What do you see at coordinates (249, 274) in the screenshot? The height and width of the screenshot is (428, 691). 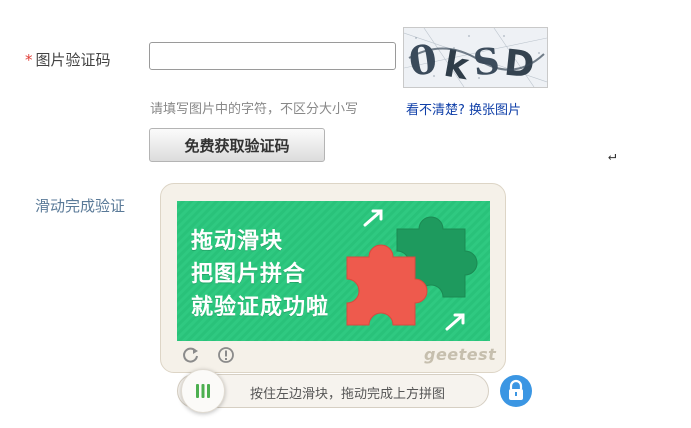 I see `puzzle-text-line-2: 把图片拼合` at bounding box center [249, 274].